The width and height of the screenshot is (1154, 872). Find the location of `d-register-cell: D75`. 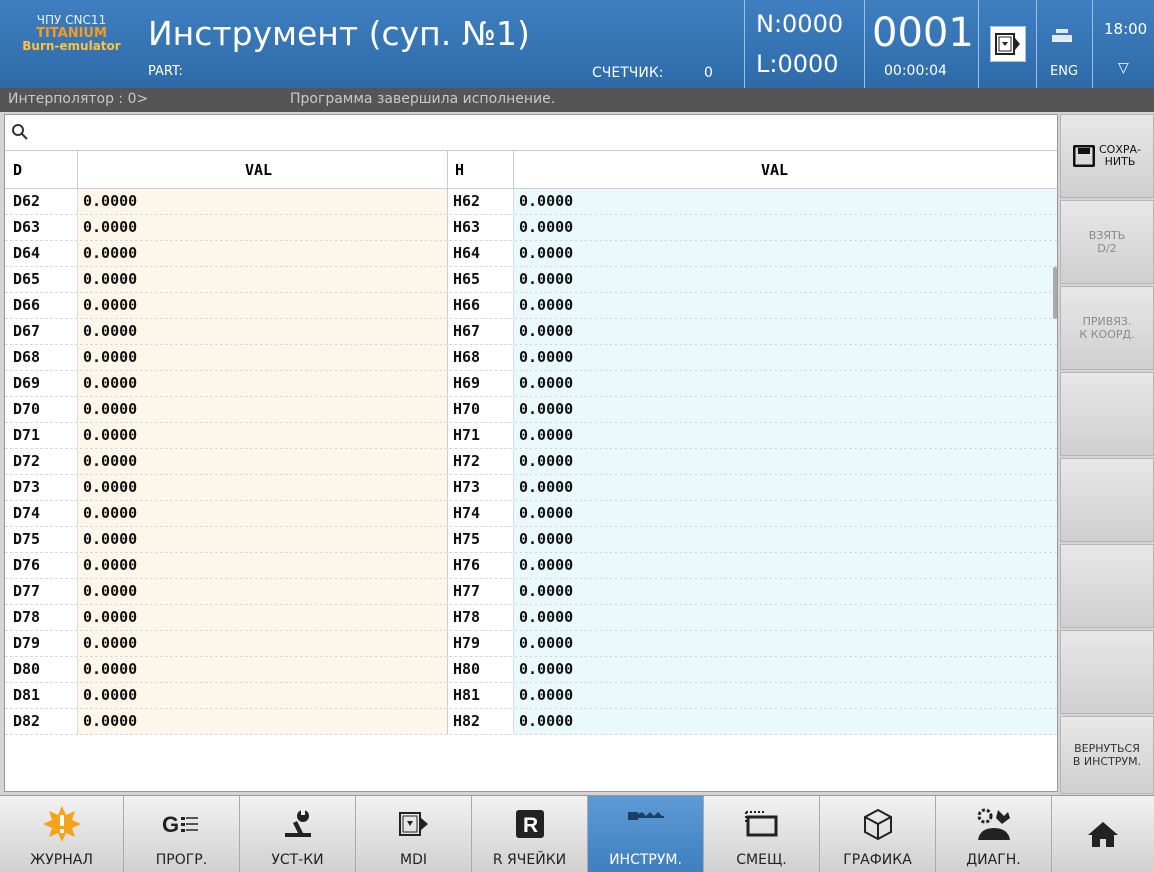

d-register-cell: D75 is located at coordinates (27, 539).